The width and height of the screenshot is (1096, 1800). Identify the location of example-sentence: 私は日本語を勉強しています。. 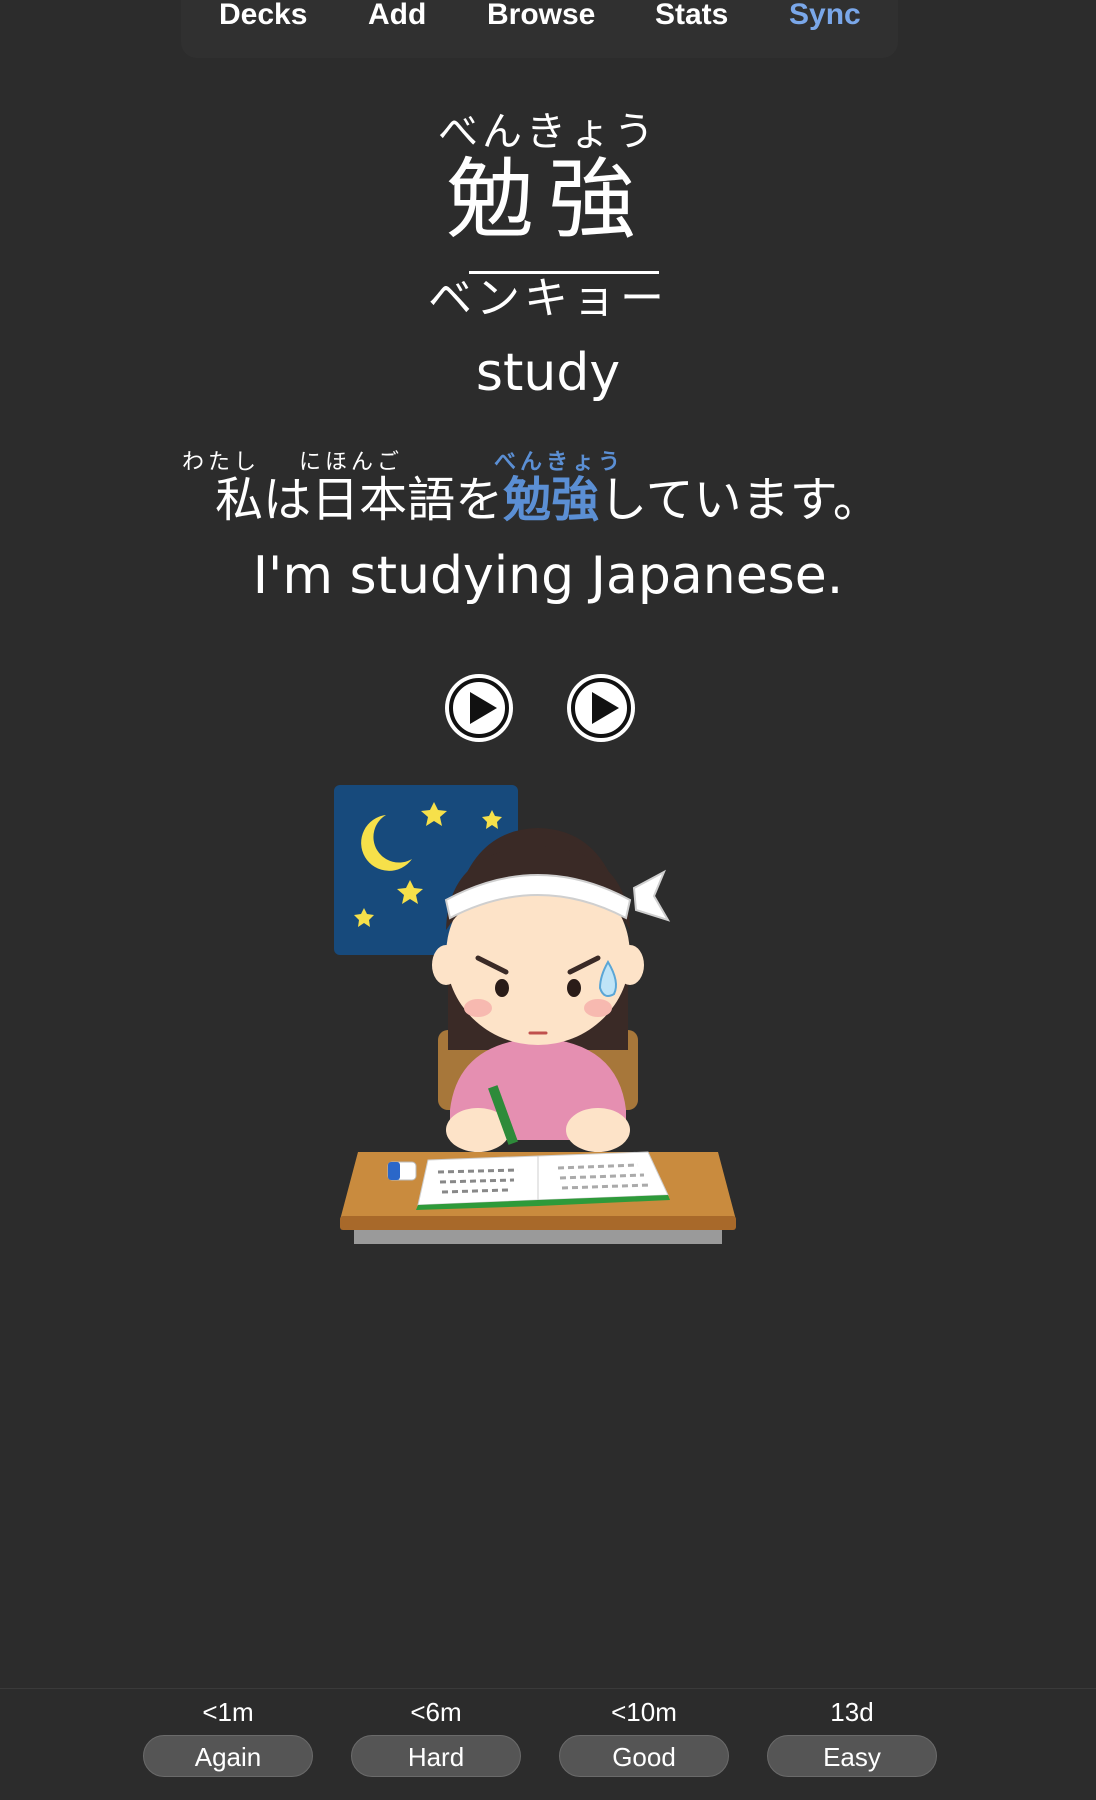
(548, 500).